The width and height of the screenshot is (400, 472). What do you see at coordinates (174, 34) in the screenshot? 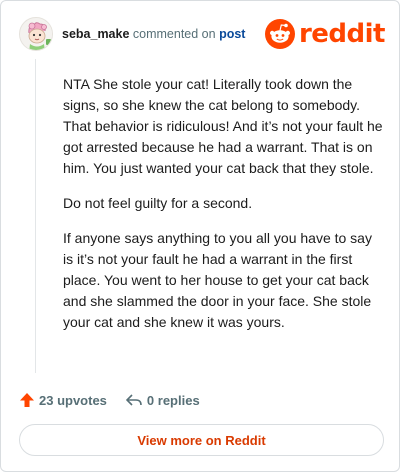
I see `action-text: commented on` at bounding box center [174, 34].